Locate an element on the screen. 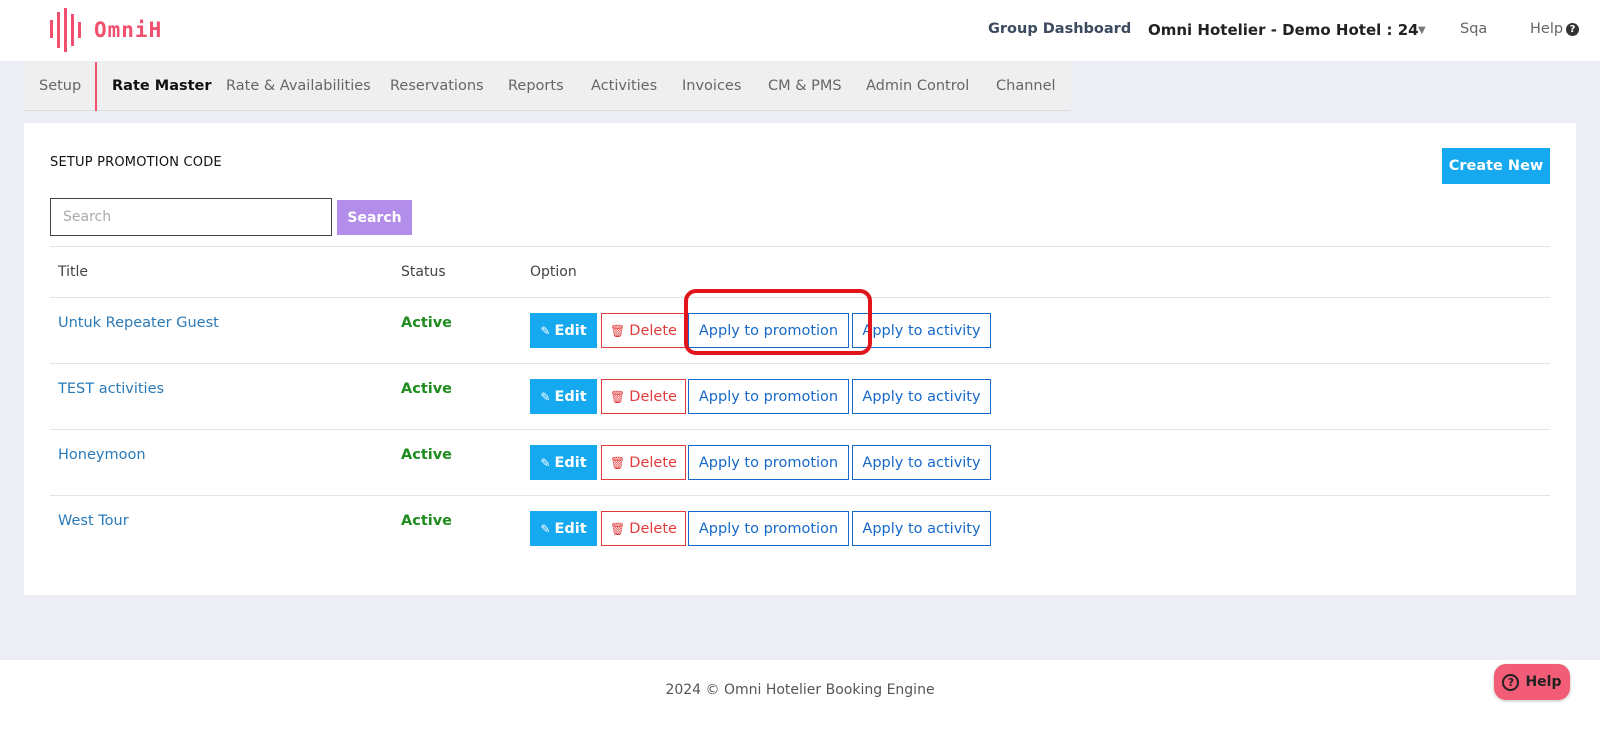 The width and height of the screenshot is (1600, 733). nav-invoices: Invoices is located at coordinates (711, 86).